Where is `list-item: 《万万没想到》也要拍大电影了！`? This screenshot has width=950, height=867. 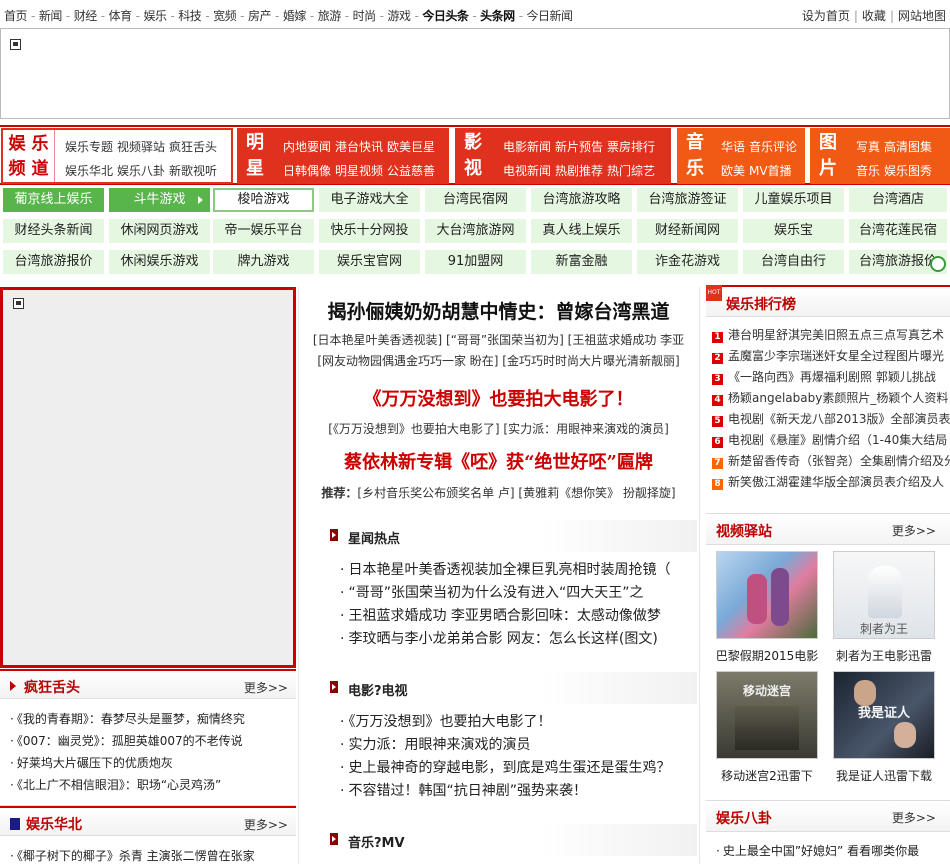
list-item: 《万万没想到》也要拍大电影了！ is located at coordinates (520, 722).